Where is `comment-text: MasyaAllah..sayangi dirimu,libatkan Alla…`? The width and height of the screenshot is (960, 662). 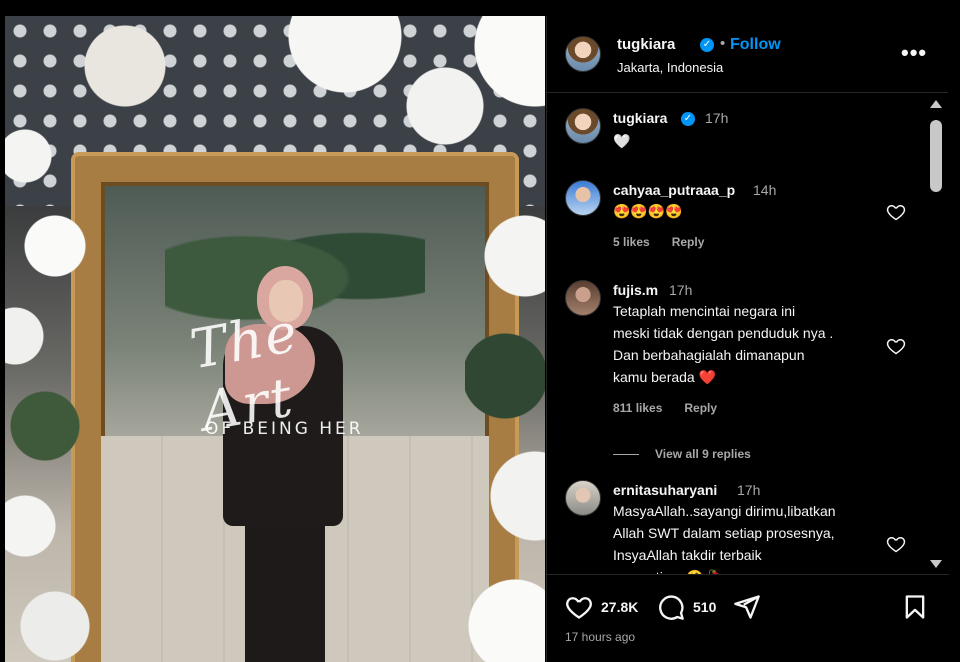 comment-text: MasyaAllah..sayangi dirimu,libatkan Alla… is located at coordinates (724, 537).